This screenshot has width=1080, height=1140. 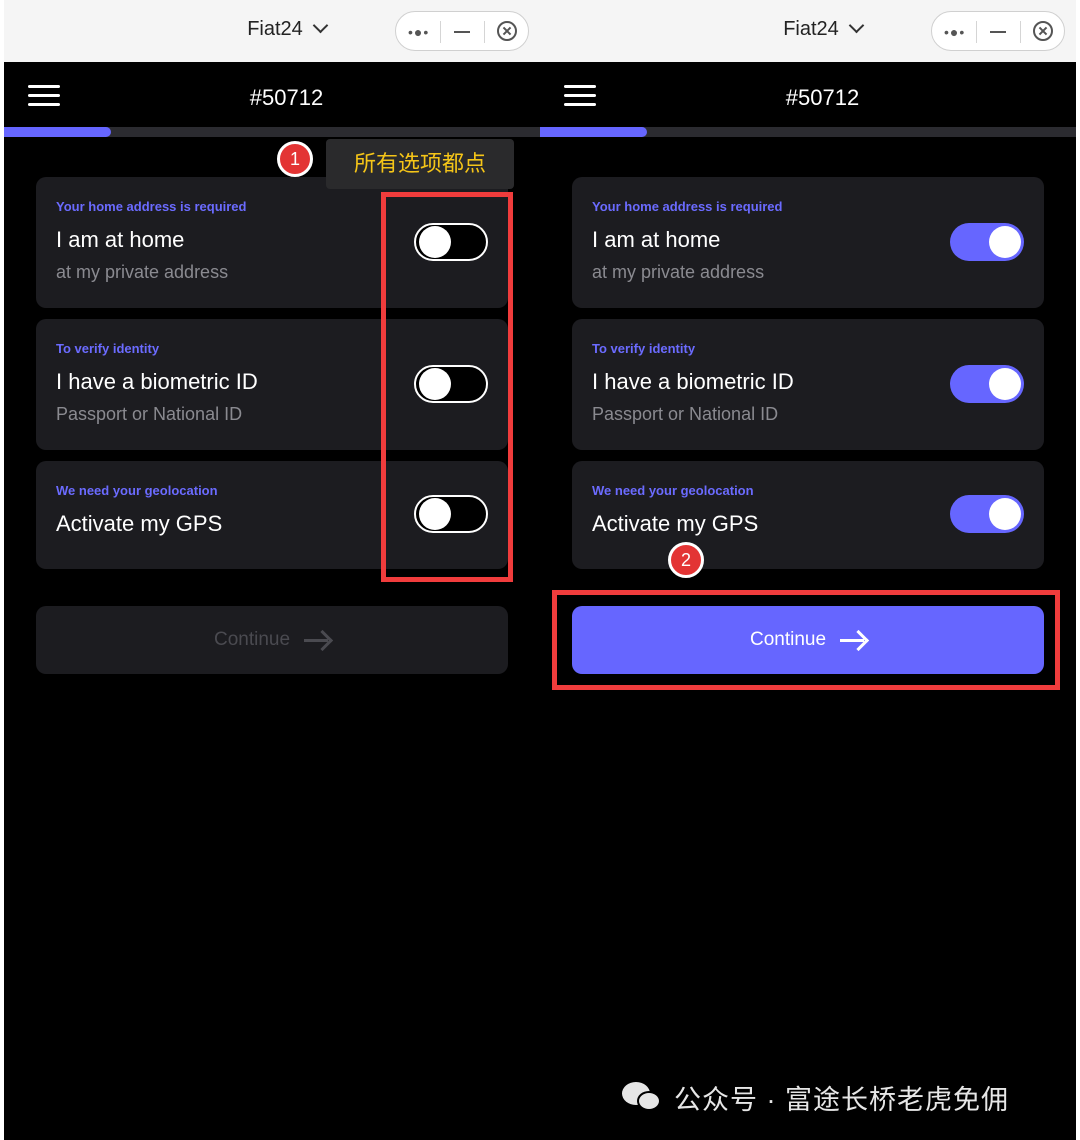 What do you see at coordinates (987, 514) in the screenshot?
I see `gps-toggle` at bounding box center [987, 514].